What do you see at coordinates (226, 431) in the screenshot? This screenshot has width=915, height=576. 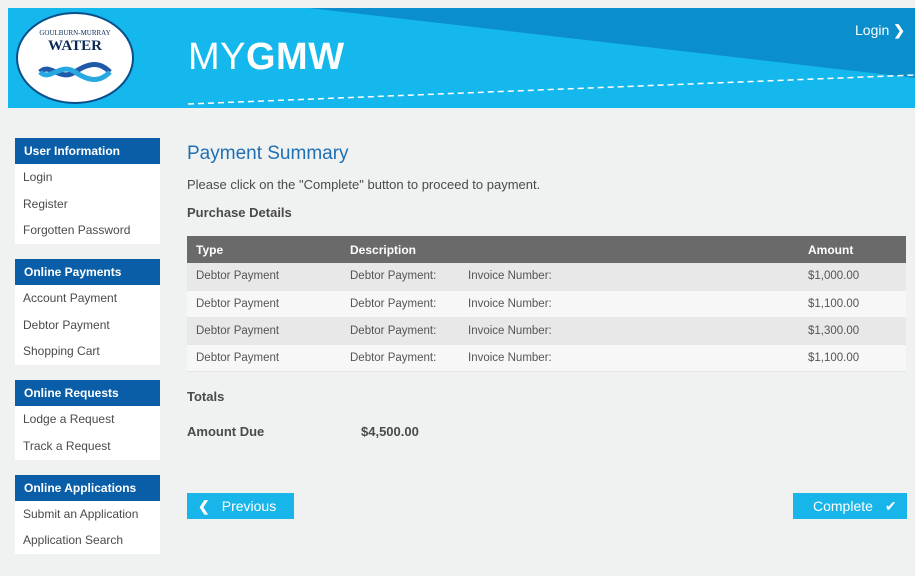 I see `amount-due-label: Amount Due` at bounding box center [226, 431].